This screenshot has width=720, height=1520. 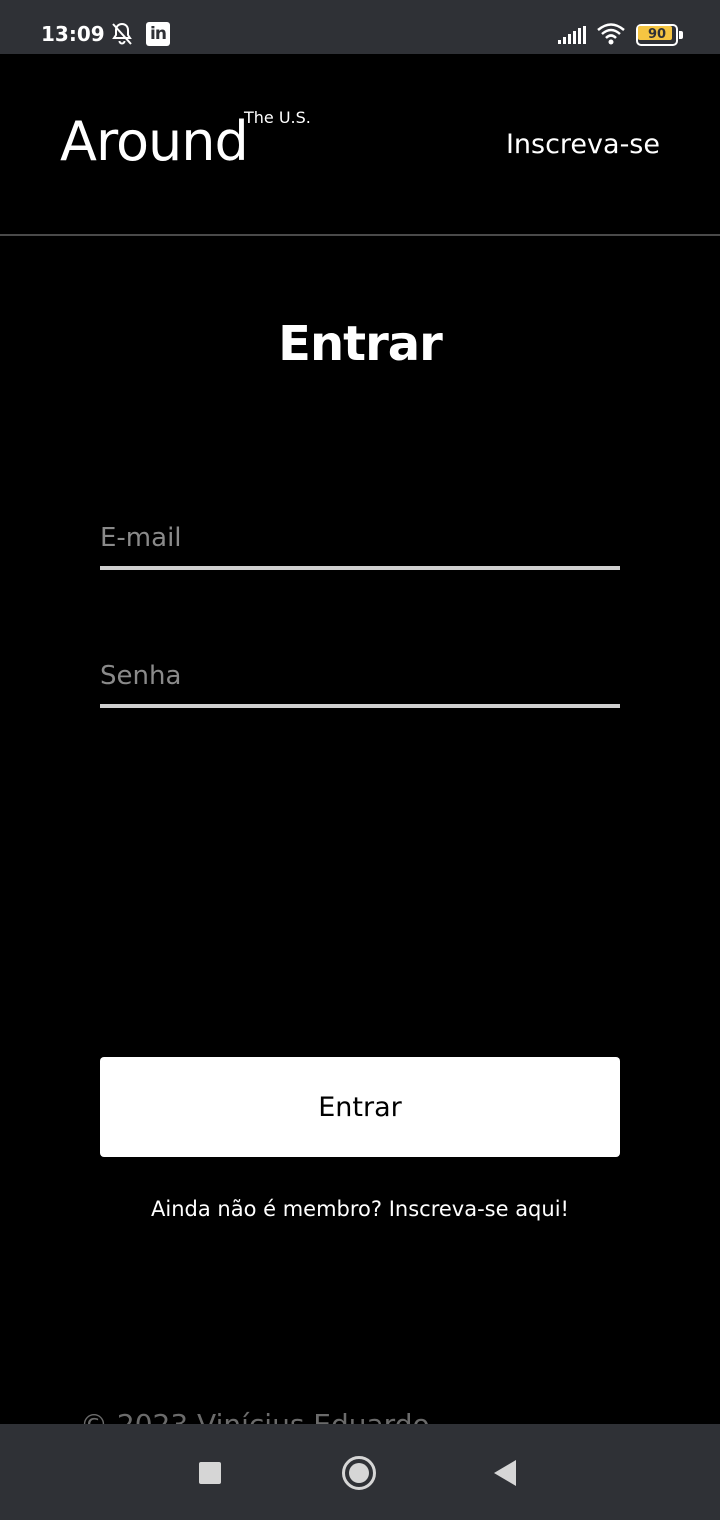 What do you see at coordinates (360, 678) in the screenshot?
I see `password-field` at bounding box center [360, 678].